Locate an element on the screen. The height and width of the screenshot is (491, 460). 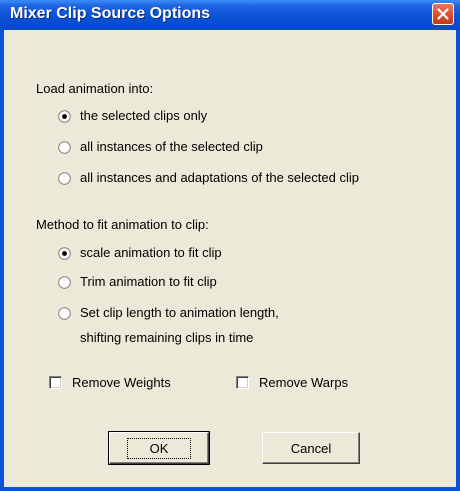
option-all-instances: all instances of the selected clip is located at coordinates (171, 146).